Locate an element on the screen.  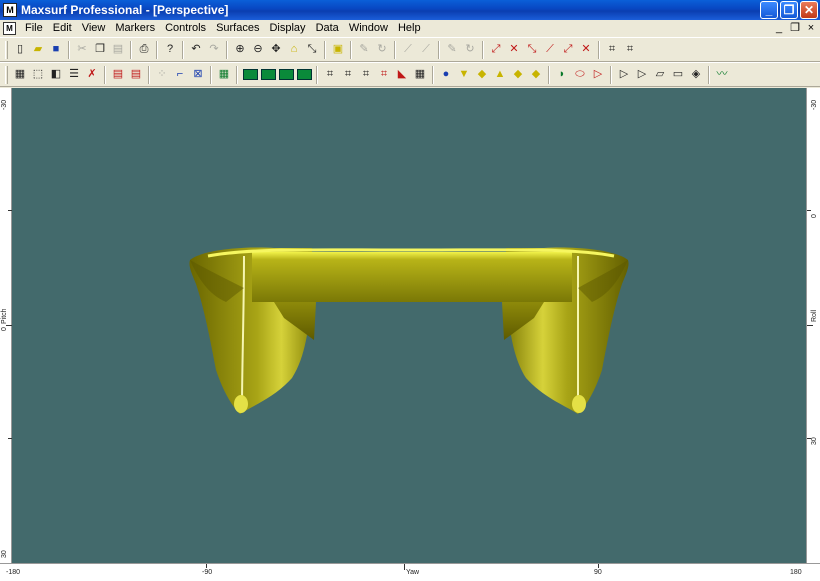
grid-dots-icon: ⁘ is located at coordinates (162, 75).